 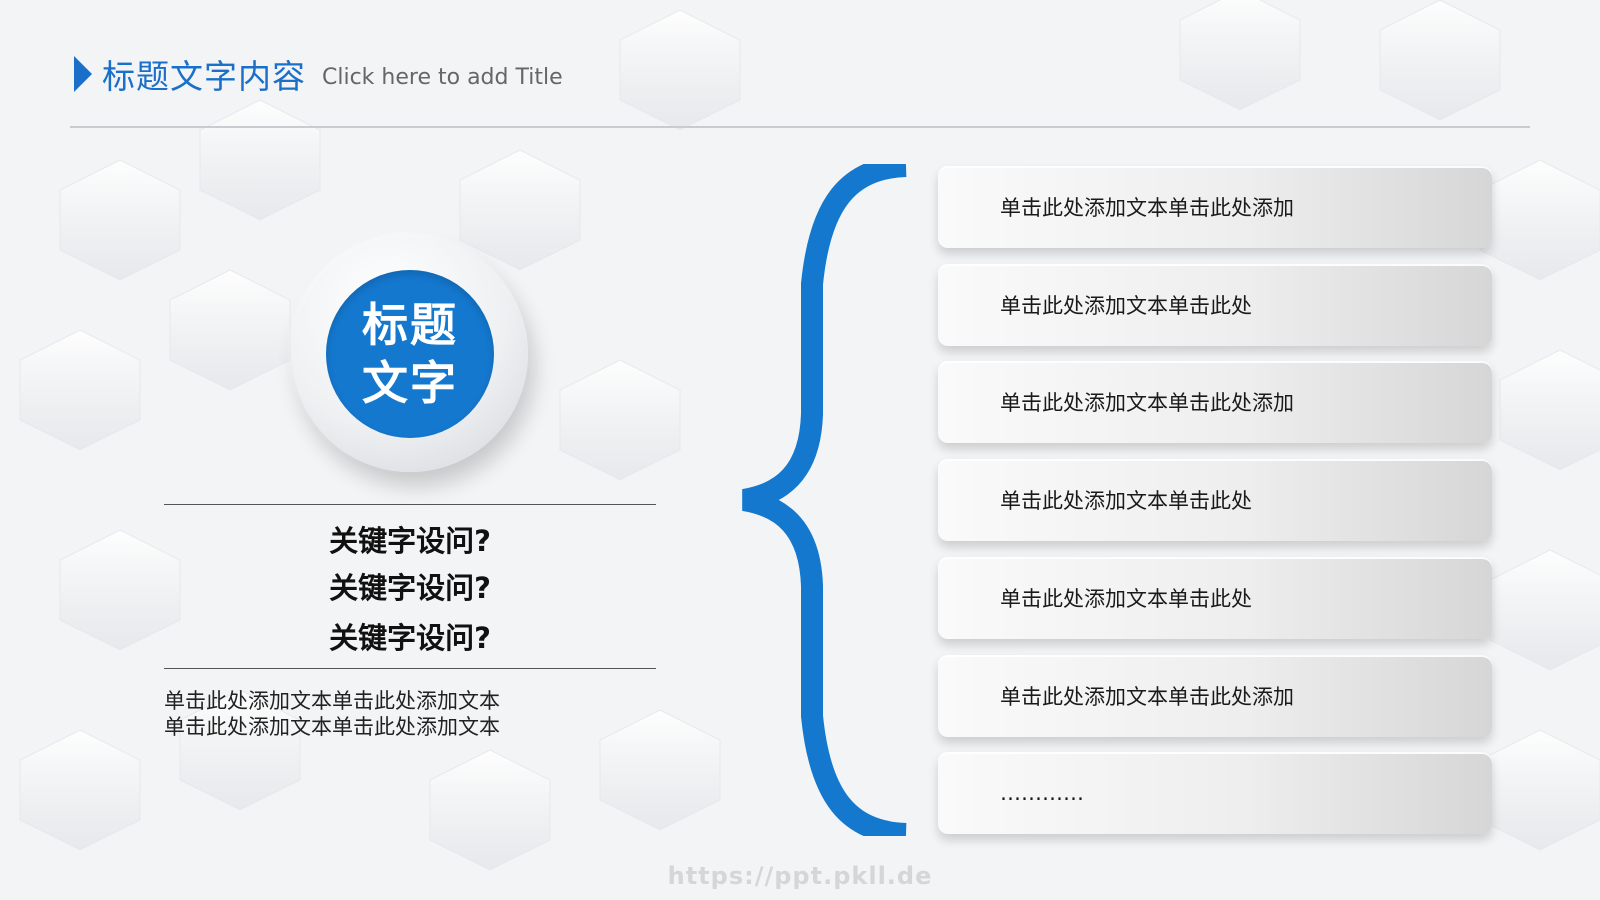 What do you see at coordinates (824, 500) in the screenshot?
I see `curly-brace-icon` at bounding box center [824, 500].